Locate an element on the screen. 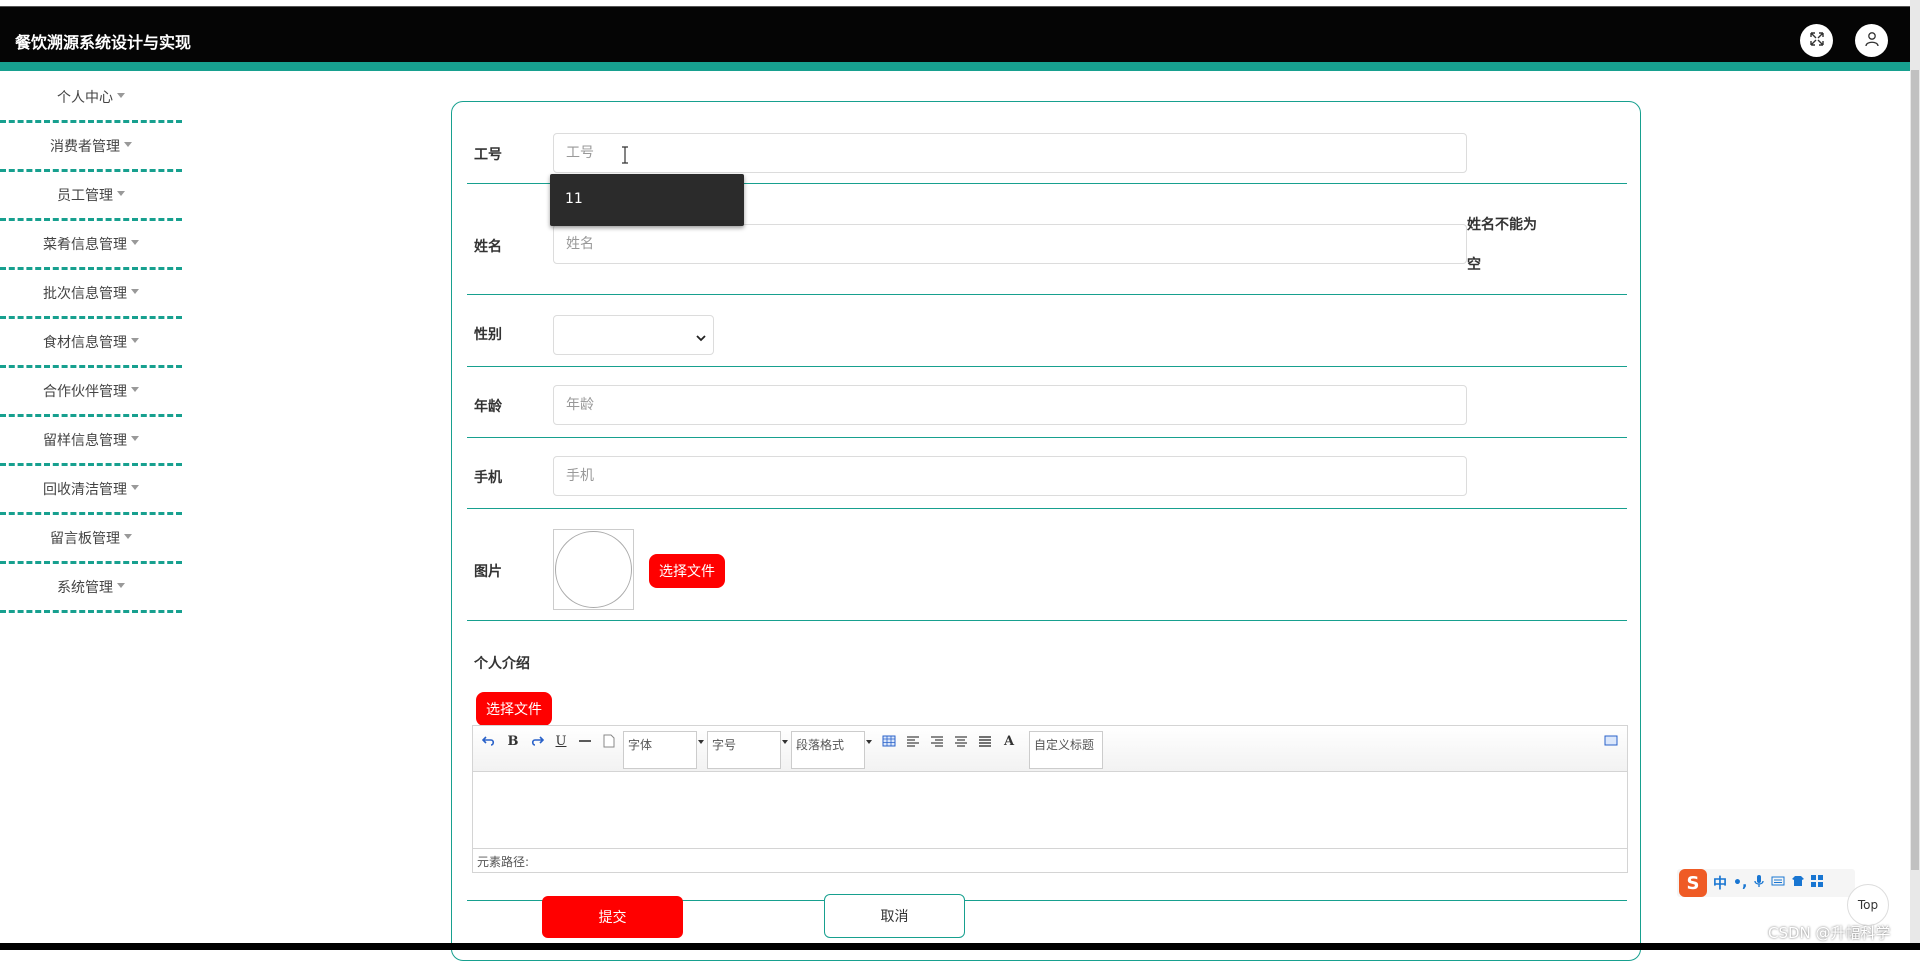 The height and width of the screenshot is (961, 1920). phone-input is located at coordinates (1010, 476).